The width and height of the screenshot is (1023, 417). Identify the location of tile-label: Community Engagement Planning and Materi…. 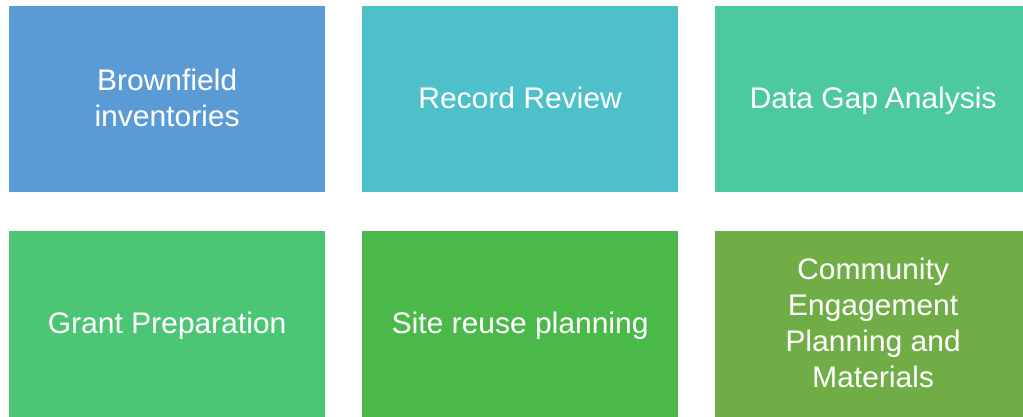
(873, 323).